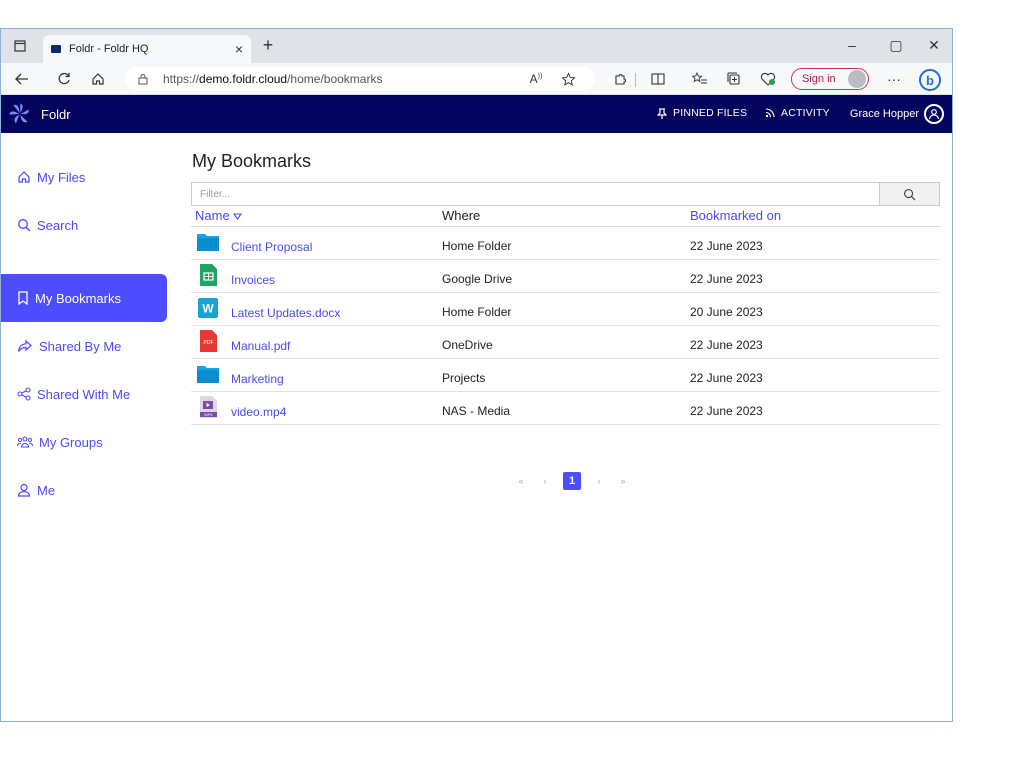 The height and width of the screenshot is (774, 1032). What do you see at coordinates (39, 114) in the screenshot?
I see `brand: Foldr` at bounding box center [39, 114].